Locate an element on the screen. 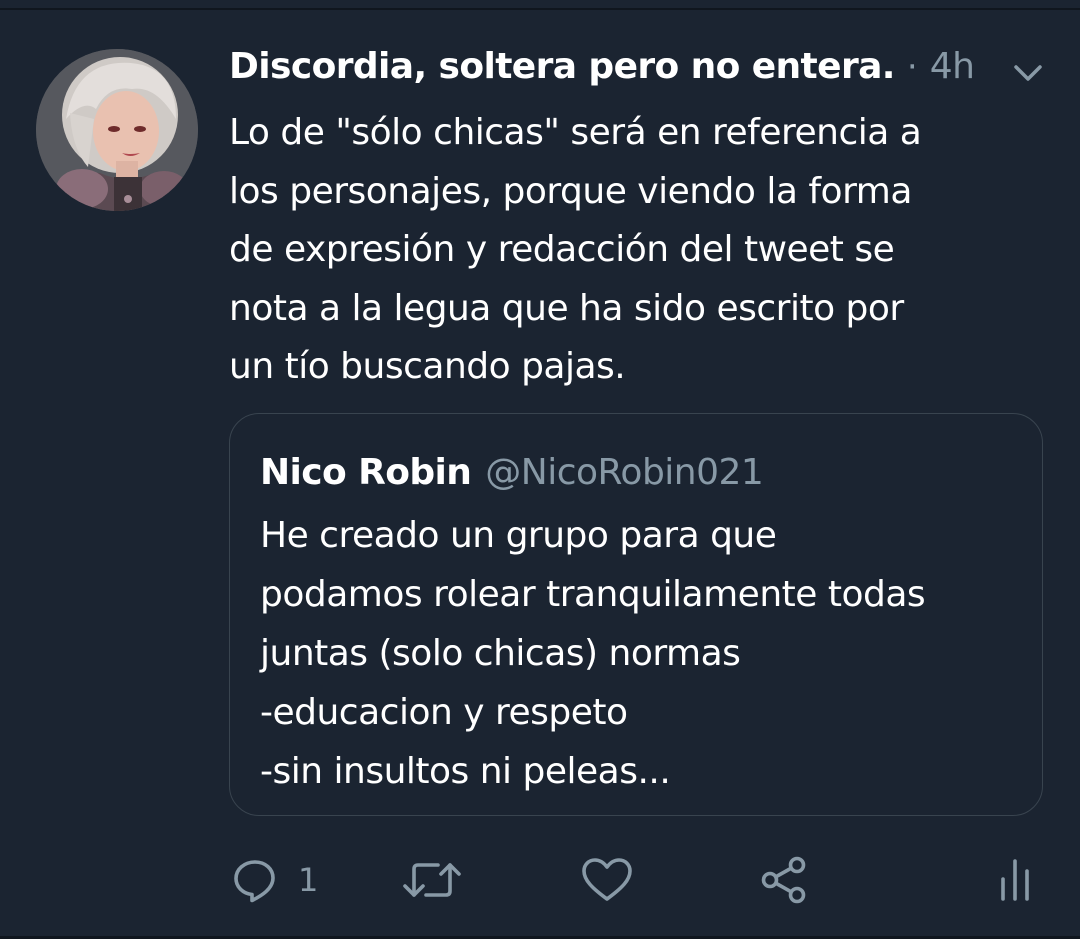 This screenshot has height=939, width=1080. retweet-icon is located at coordinates (432, 880).